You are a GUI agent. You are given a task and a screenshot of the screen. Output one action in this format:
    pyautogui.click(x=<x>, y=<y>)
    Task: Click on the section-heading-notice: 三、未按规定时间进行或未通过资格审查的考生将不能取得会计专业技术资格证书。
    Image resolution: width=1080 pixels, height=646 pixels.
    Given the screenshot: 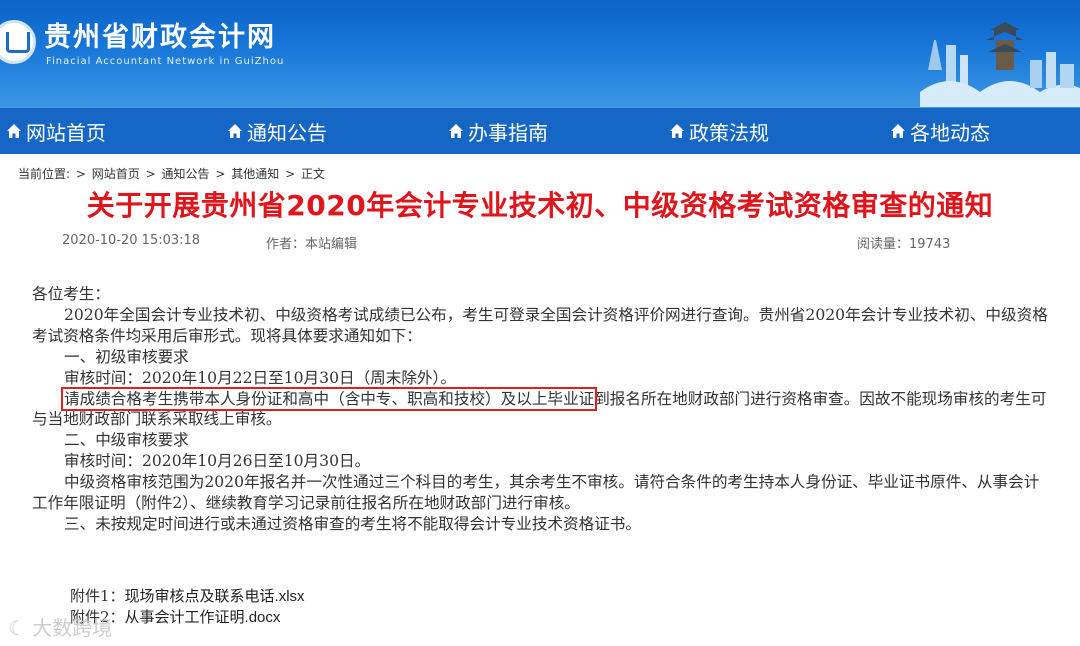 What is the action you would take?
    pyautogui.click(x=352, y=523)
    